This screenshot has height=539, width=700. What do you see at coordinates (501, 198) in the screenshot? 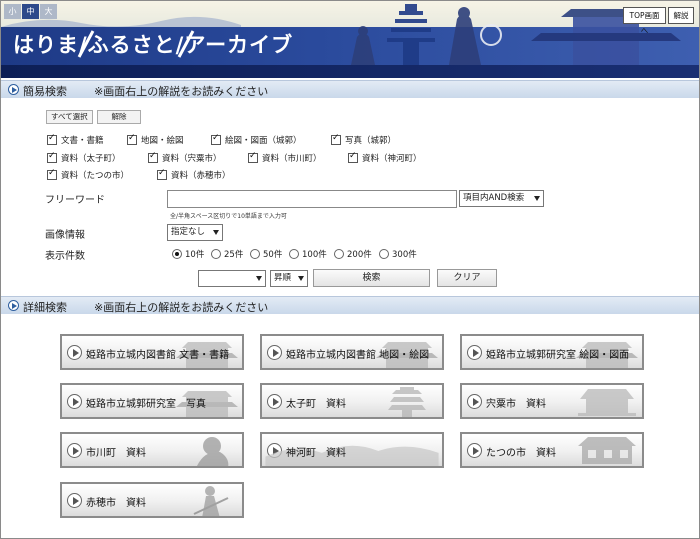
I see `match-mode-select: 項目内AND検索` at bounding box center [501, 198].